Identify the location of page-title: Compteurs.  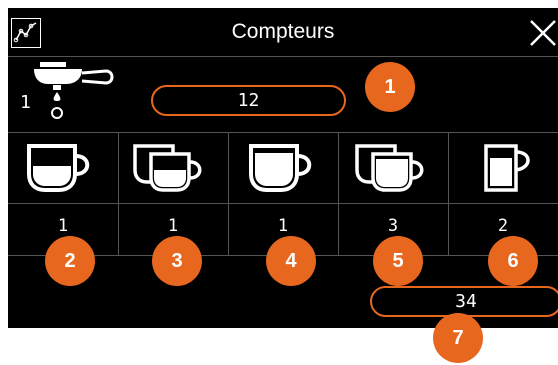
(283, 31).